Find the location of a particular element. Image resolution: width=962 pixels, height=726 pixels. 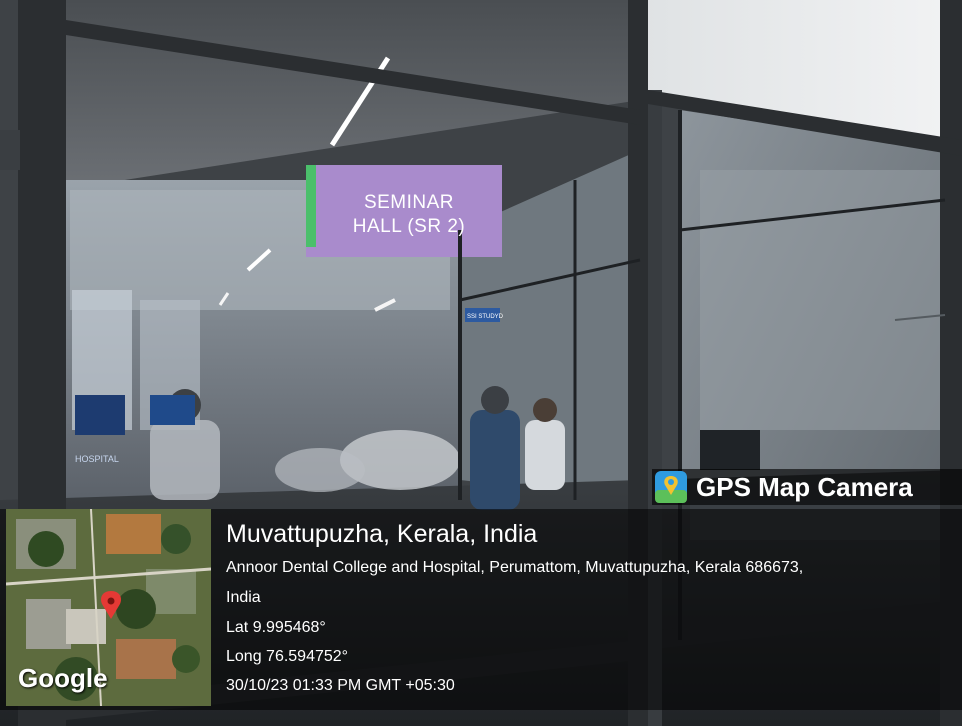

longitude-text: Long 76.594752° is located at coordinates (287, 656).